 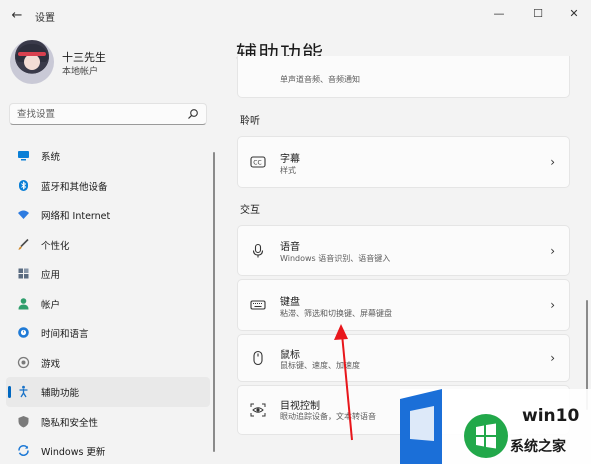 What do you see at coordinates (320, 79) in the screenshot?
I see `card-subtitle: 单声道音频、音频通知` at bounding box center [320, 79].